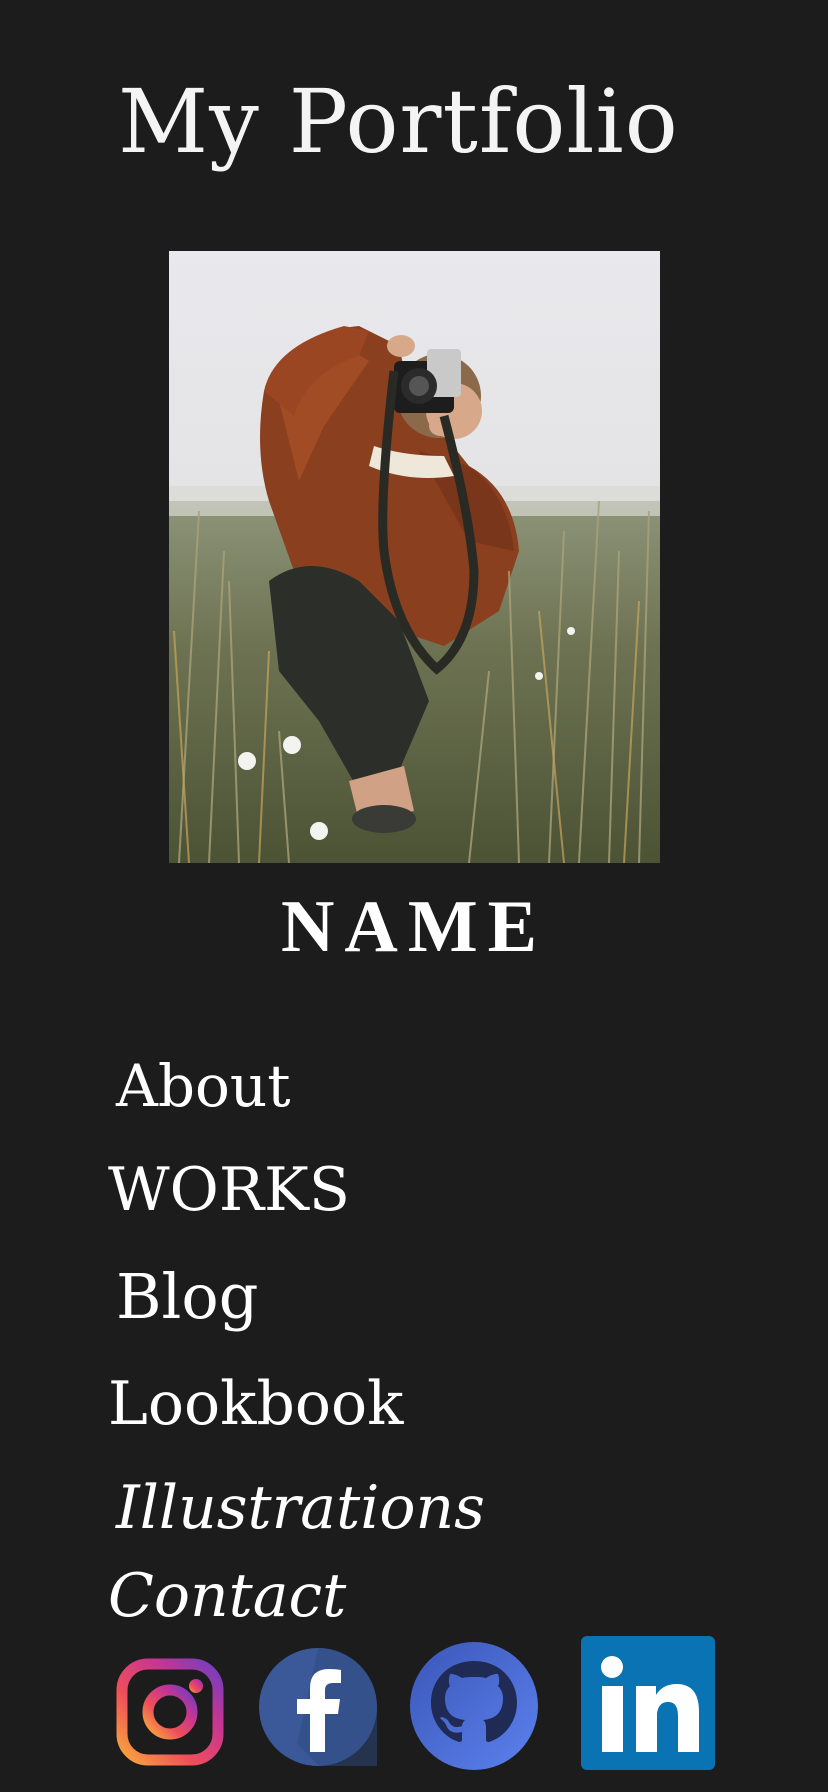 Image resolution: width=828 pixels, height=1792 pixels. I want to click on page-title: My Portfolio, so click(398, 121).